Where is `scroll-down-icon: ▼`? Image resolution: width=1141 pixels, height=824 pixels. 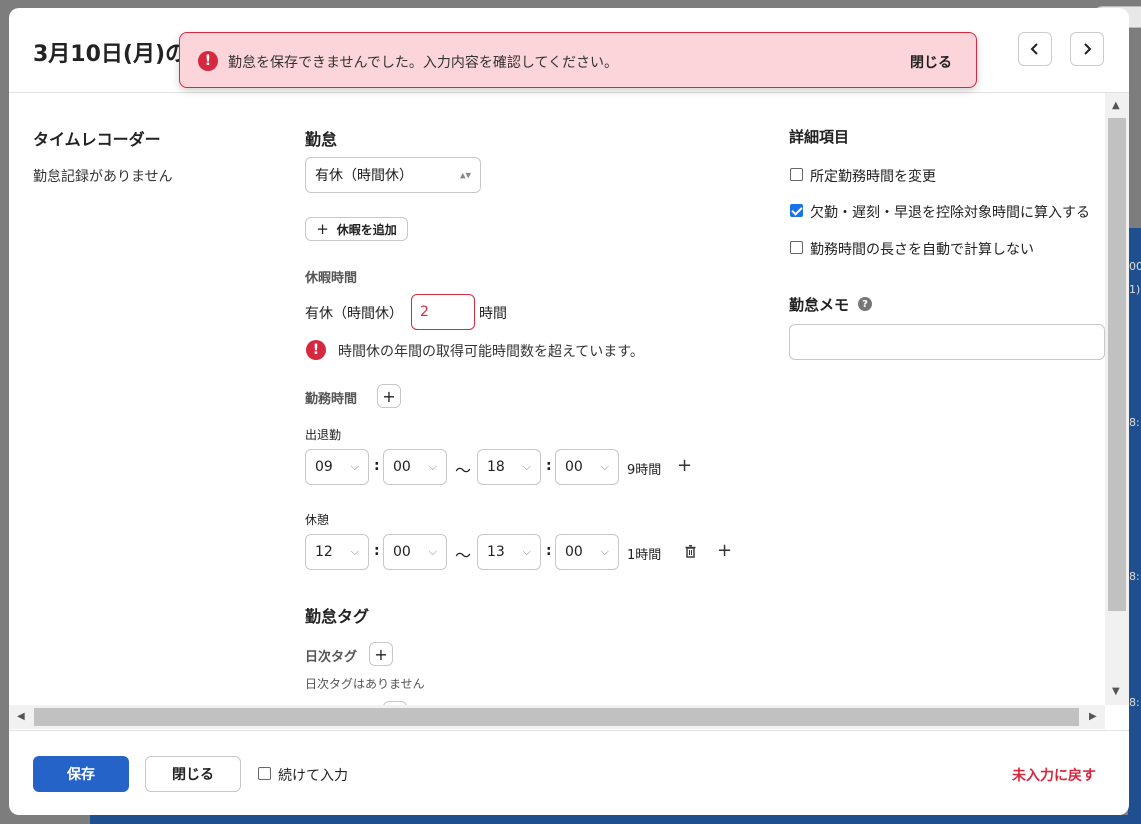 scroll-down-icon: ▼ is located at coordinates (1116, 691).